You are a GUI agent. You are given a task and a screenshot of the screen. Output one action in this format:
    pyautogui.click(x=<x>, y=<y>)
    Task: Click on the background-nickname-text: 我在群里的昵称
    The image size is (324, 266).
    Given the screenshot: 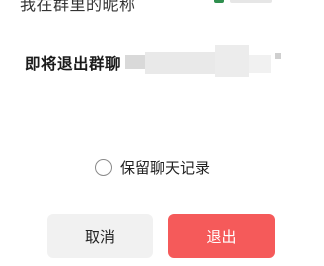 What is the action you would take?
    pyautogui.click(x=78, y=7)
    